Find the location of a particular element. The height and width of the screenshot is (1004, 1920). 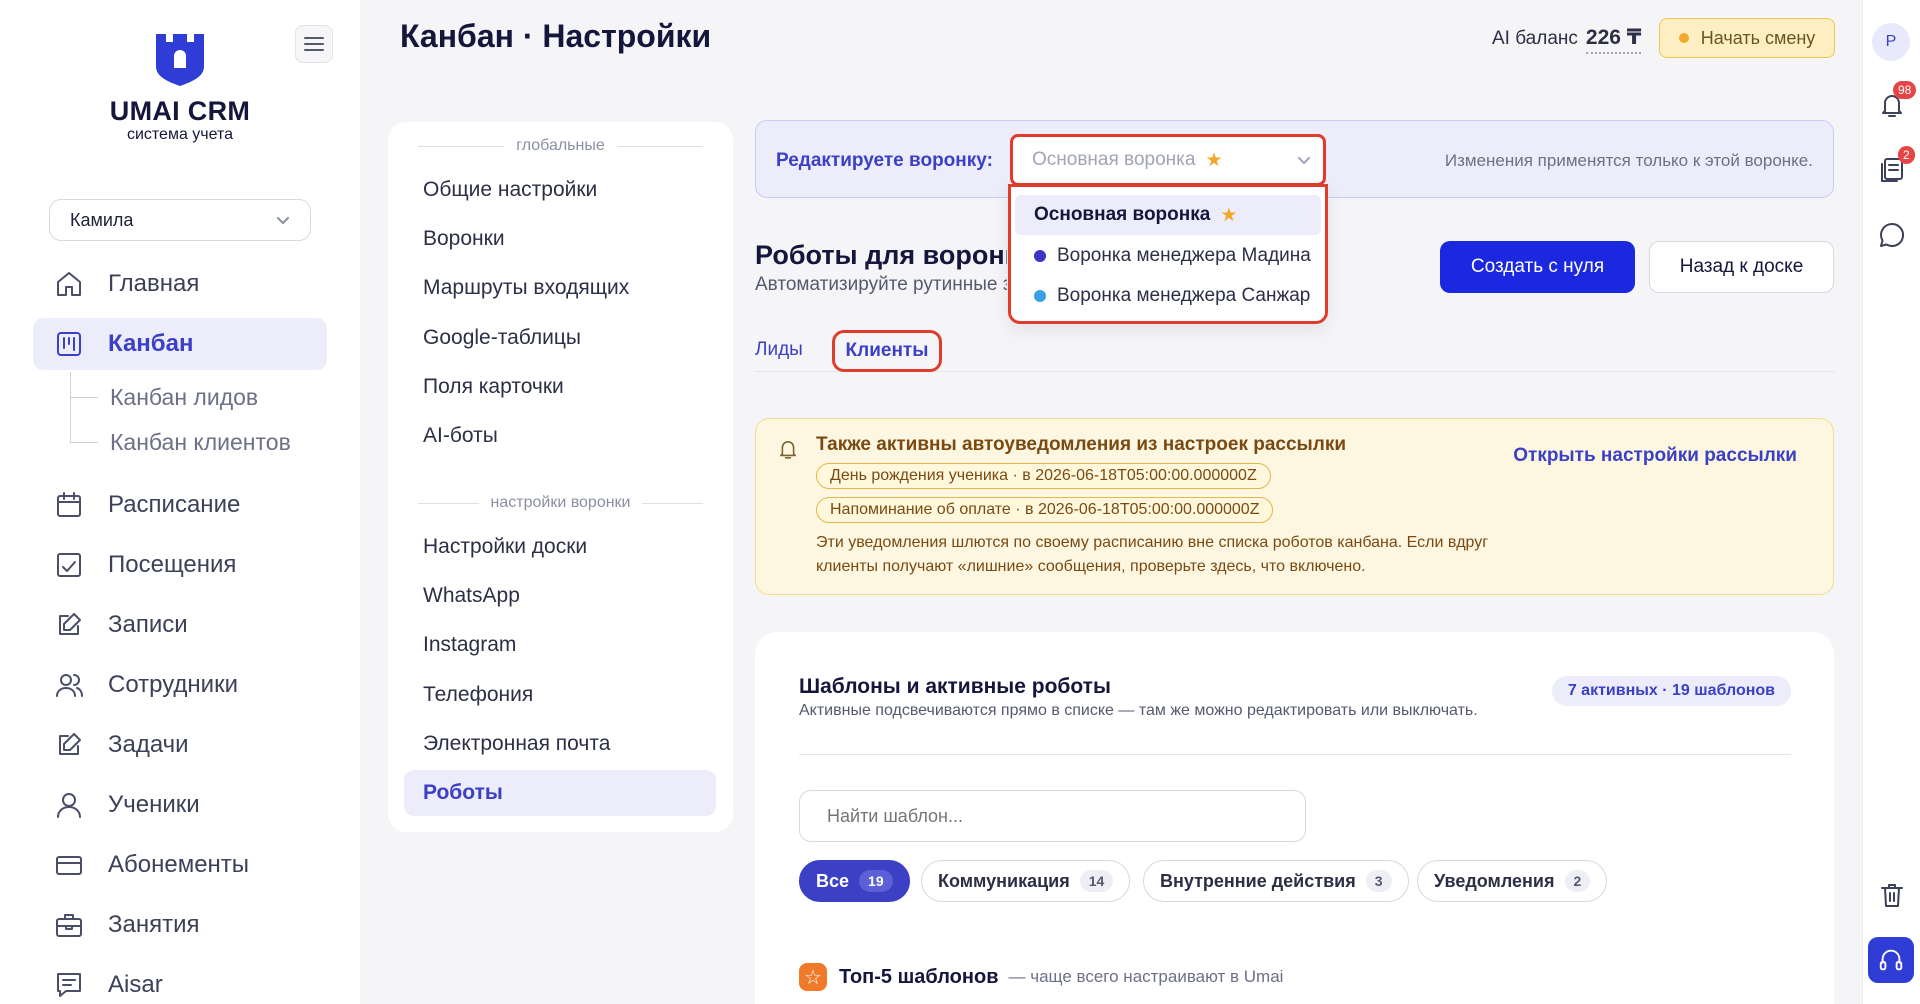

funnel-option-madina: Воронка менеджера Мадина is located at coordinates (1168, 256).